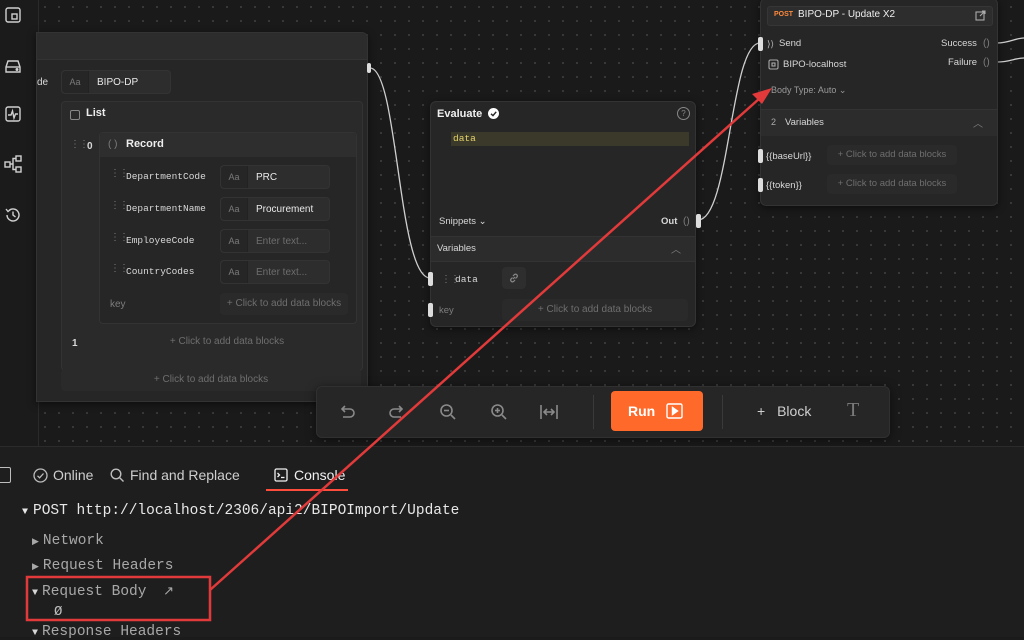 The image size is (1024, 640). I want to click on send-input-port, so click(760, 44).